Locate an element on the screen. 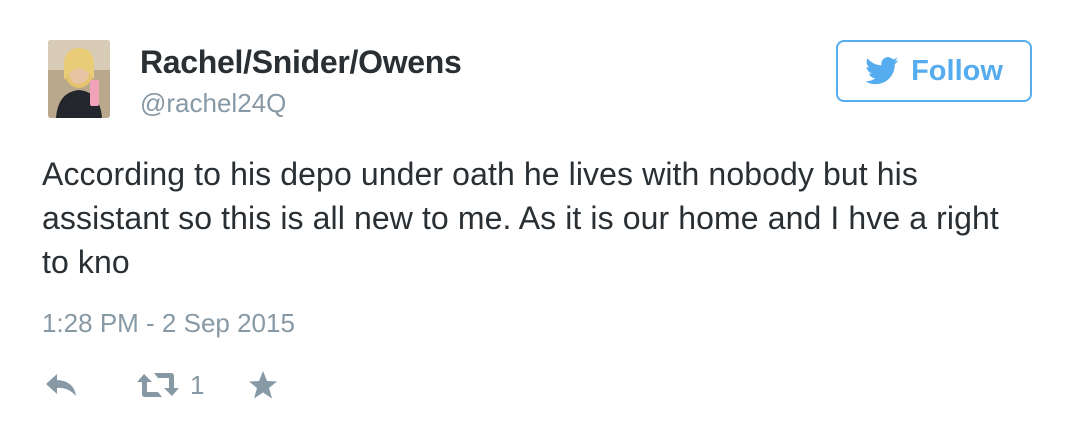  reply-button is located at coordinates (61, 387).